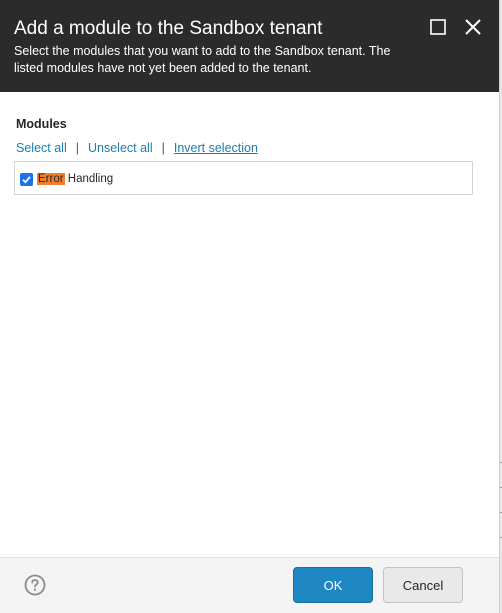  I want to click on invert-selection-link: Invert selection, so click(216, 148).